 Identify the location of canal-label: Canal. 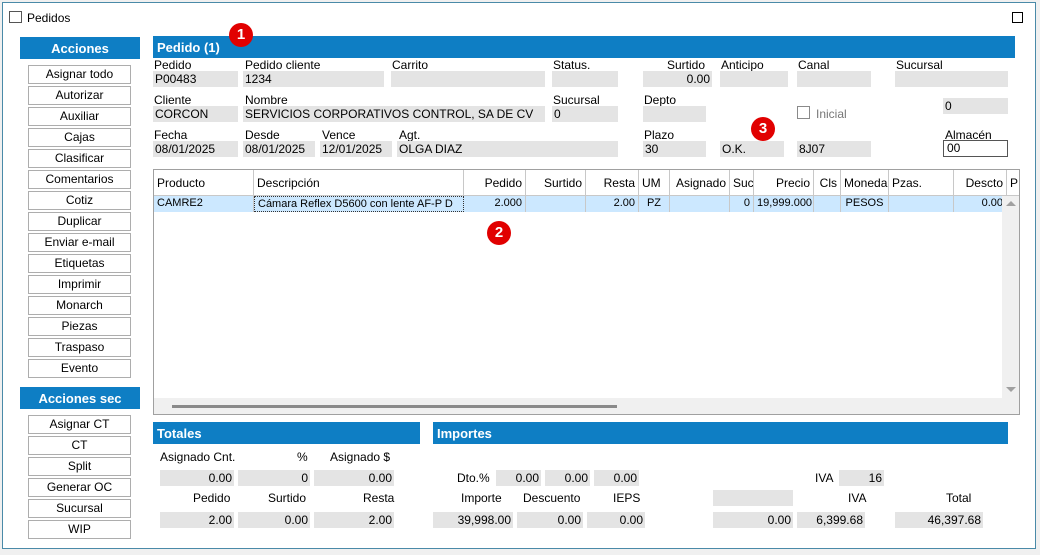
(814, 65).